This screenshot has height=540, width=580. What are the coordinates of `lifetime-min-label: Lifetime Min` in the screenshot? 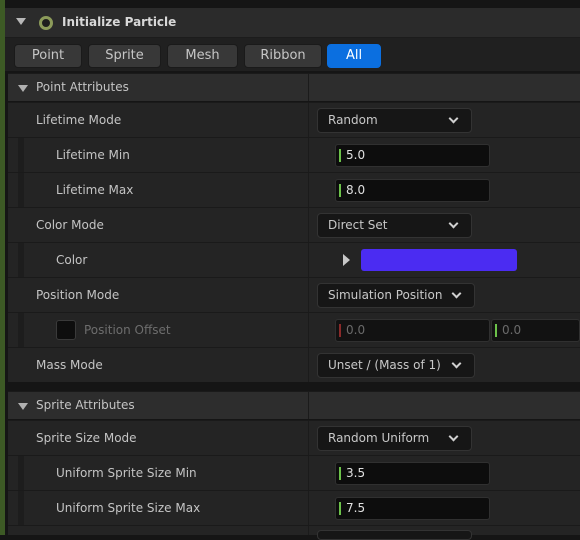 It's located at (93, 155).